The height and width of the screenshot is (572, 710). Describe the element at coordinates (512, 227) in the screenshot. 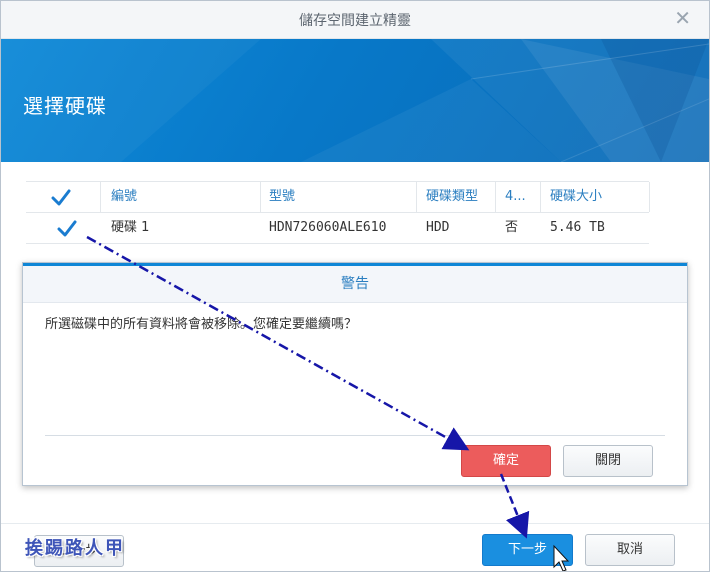

I see `cell-4k: 否` at that location.